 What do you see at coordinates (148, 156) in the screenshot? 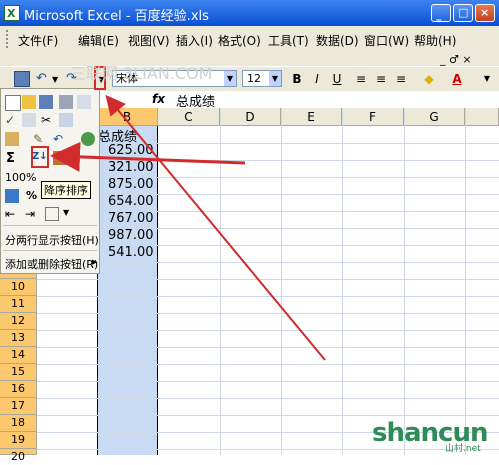
I see `annotation-arrow-to-sort` at bounding box center [148, 156].